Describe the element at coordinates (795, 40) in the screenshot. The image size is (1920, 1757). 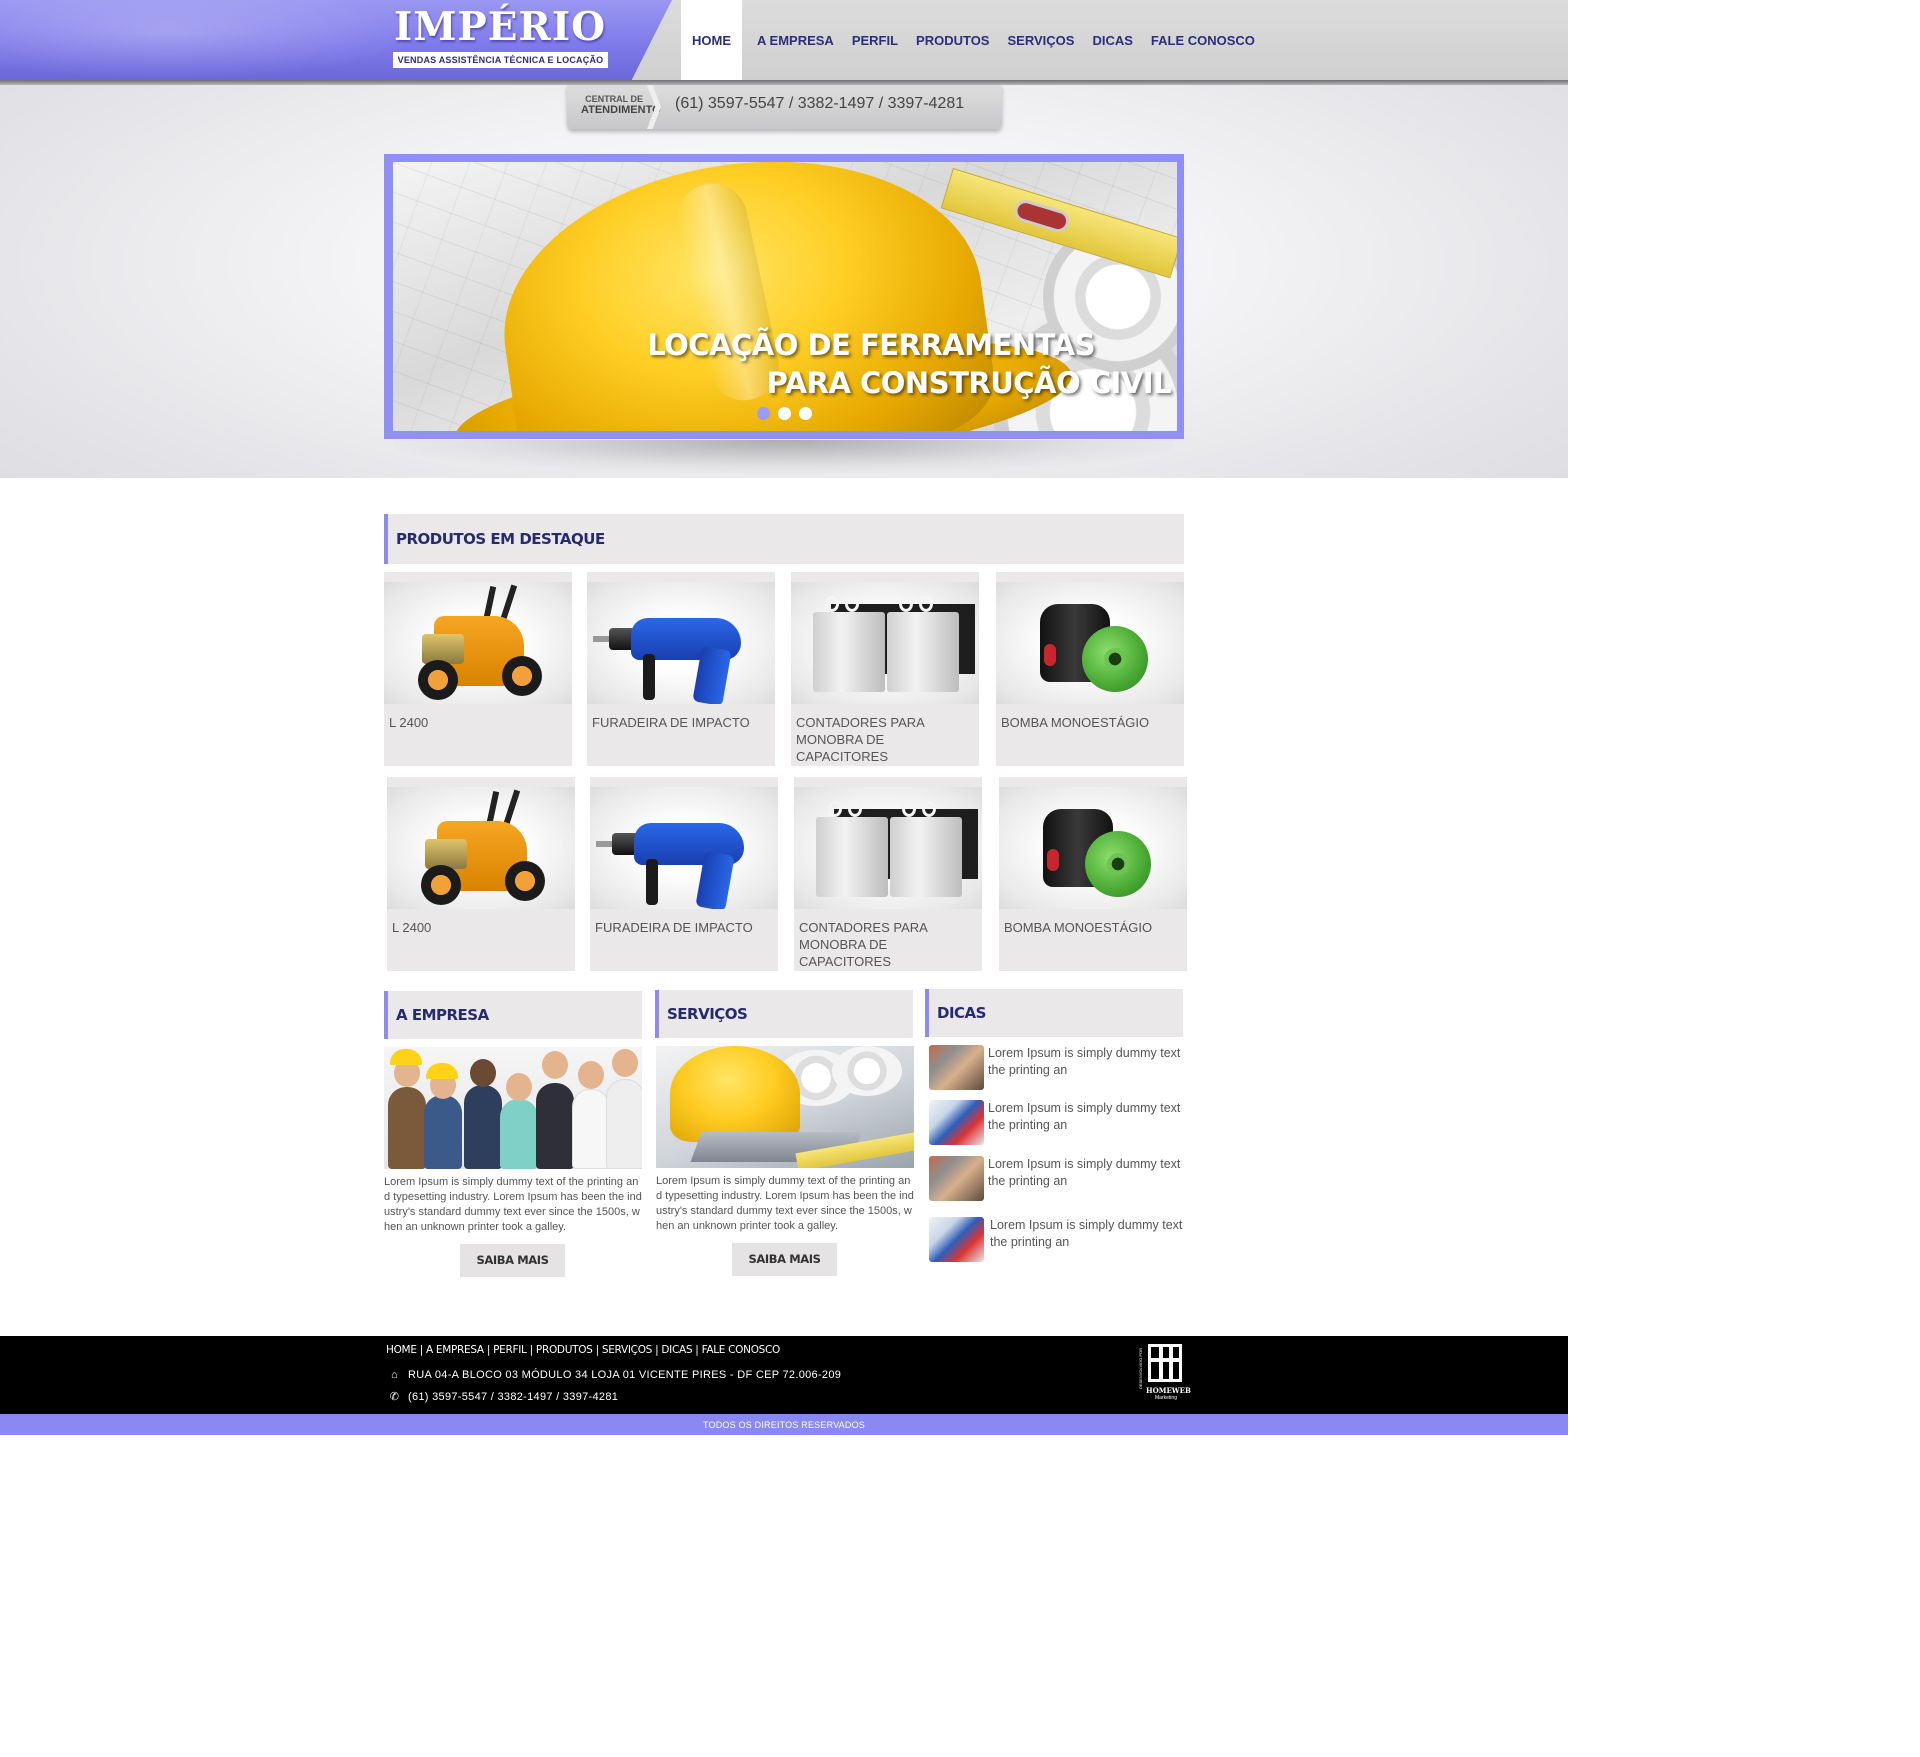
I see `nav-item-a-empresa: A EMPRESA` at that location.